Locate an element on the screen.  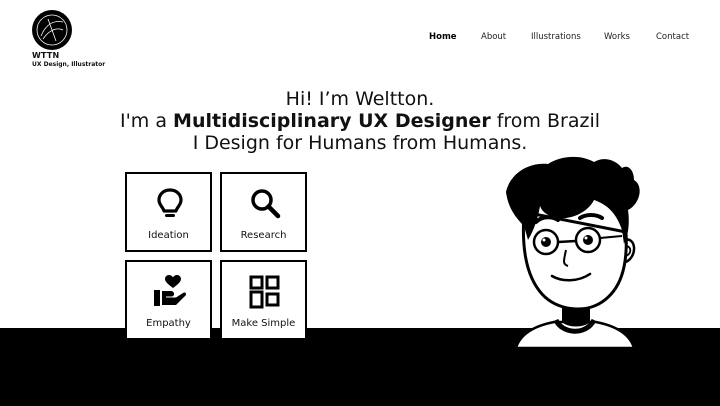
skill-label: Empathy is located at coordinates (168, 323).